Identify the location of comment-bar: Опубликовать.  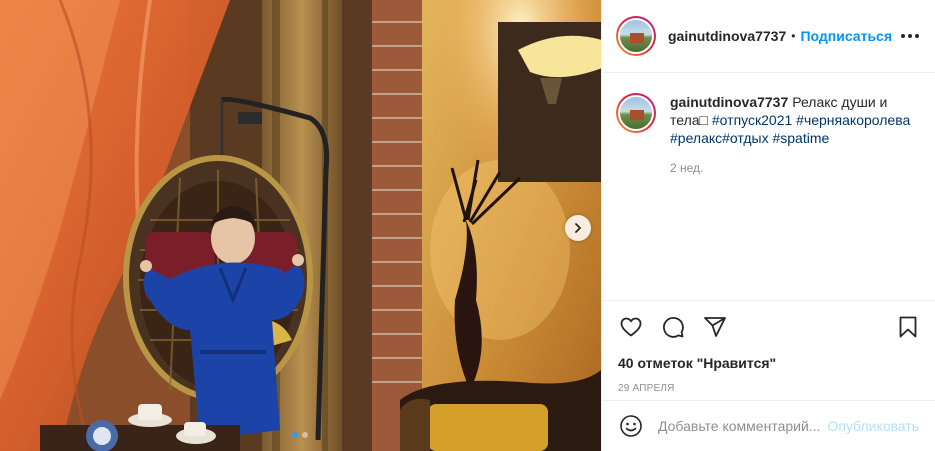
(768, 425).